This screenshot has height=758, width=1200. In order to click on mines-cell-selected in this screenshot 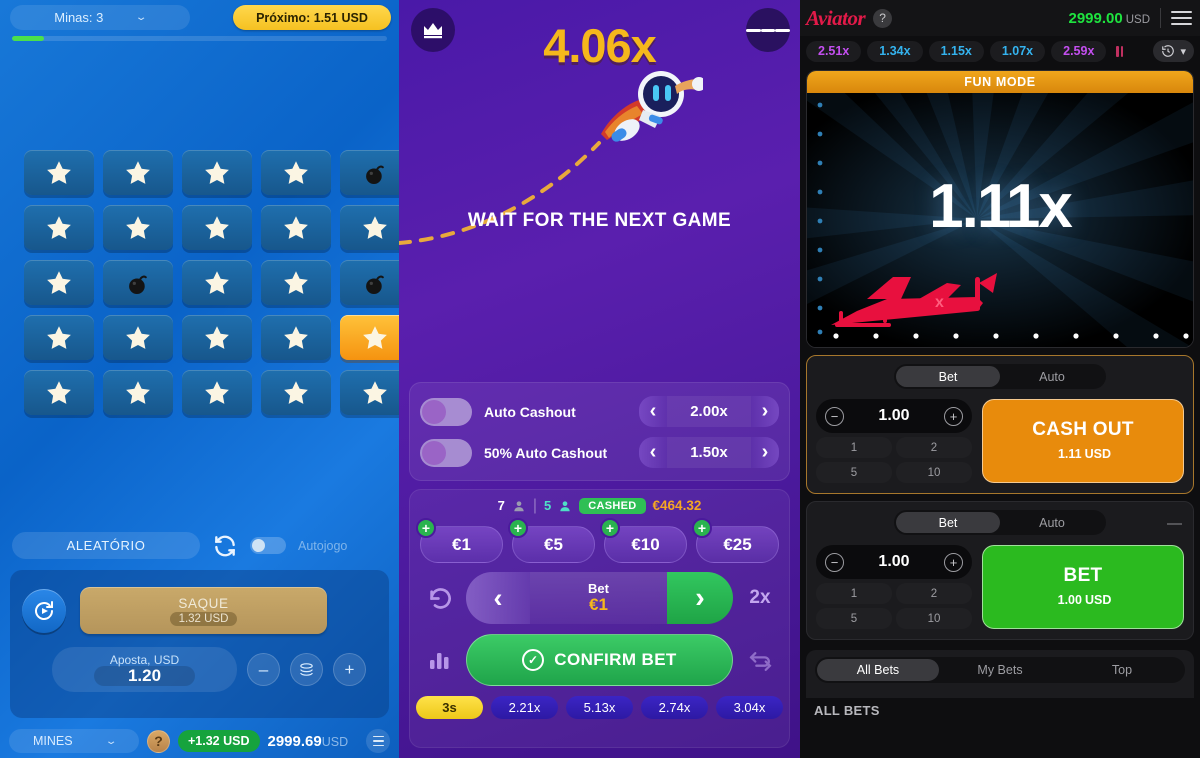, I will do `click(369, 337)`.